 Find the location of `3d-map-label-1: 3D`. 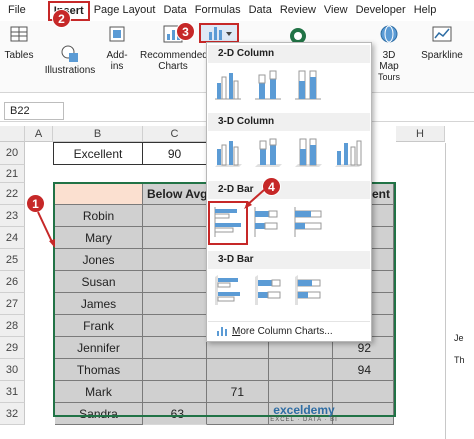

3d-map-label-1: 3D is located at coordinates (389, 55).